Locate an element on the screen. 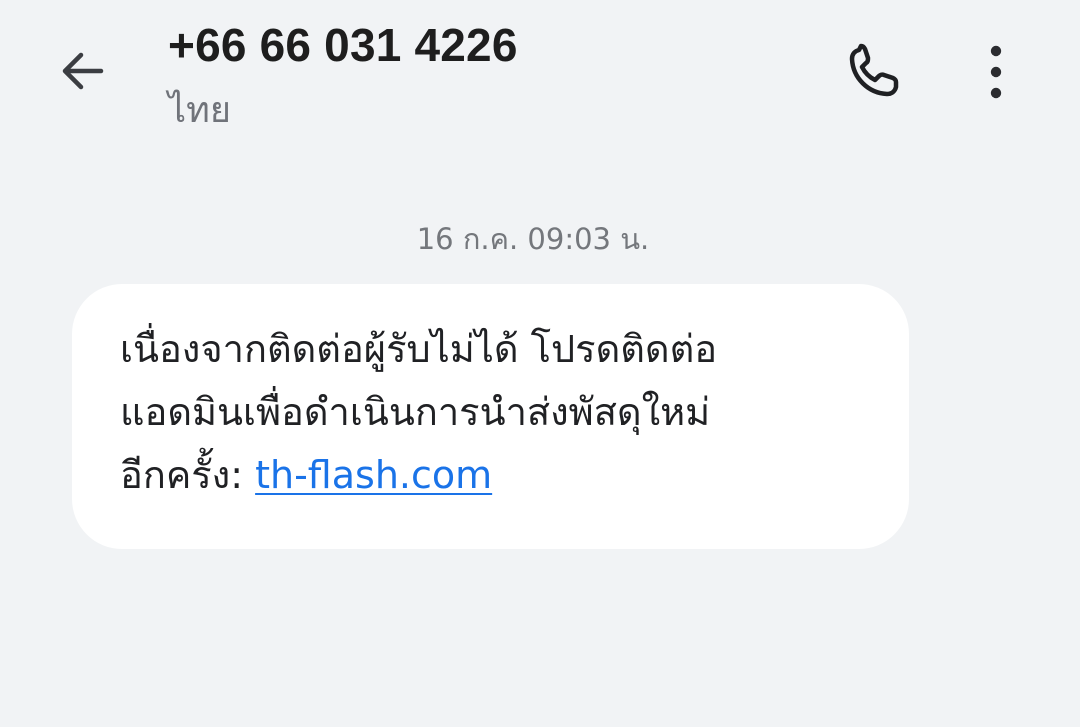 The height and width of the screenshot is (727, 1080). message-line-3-prefix: อีกครั้ง: is located at coordinates (188, 475).